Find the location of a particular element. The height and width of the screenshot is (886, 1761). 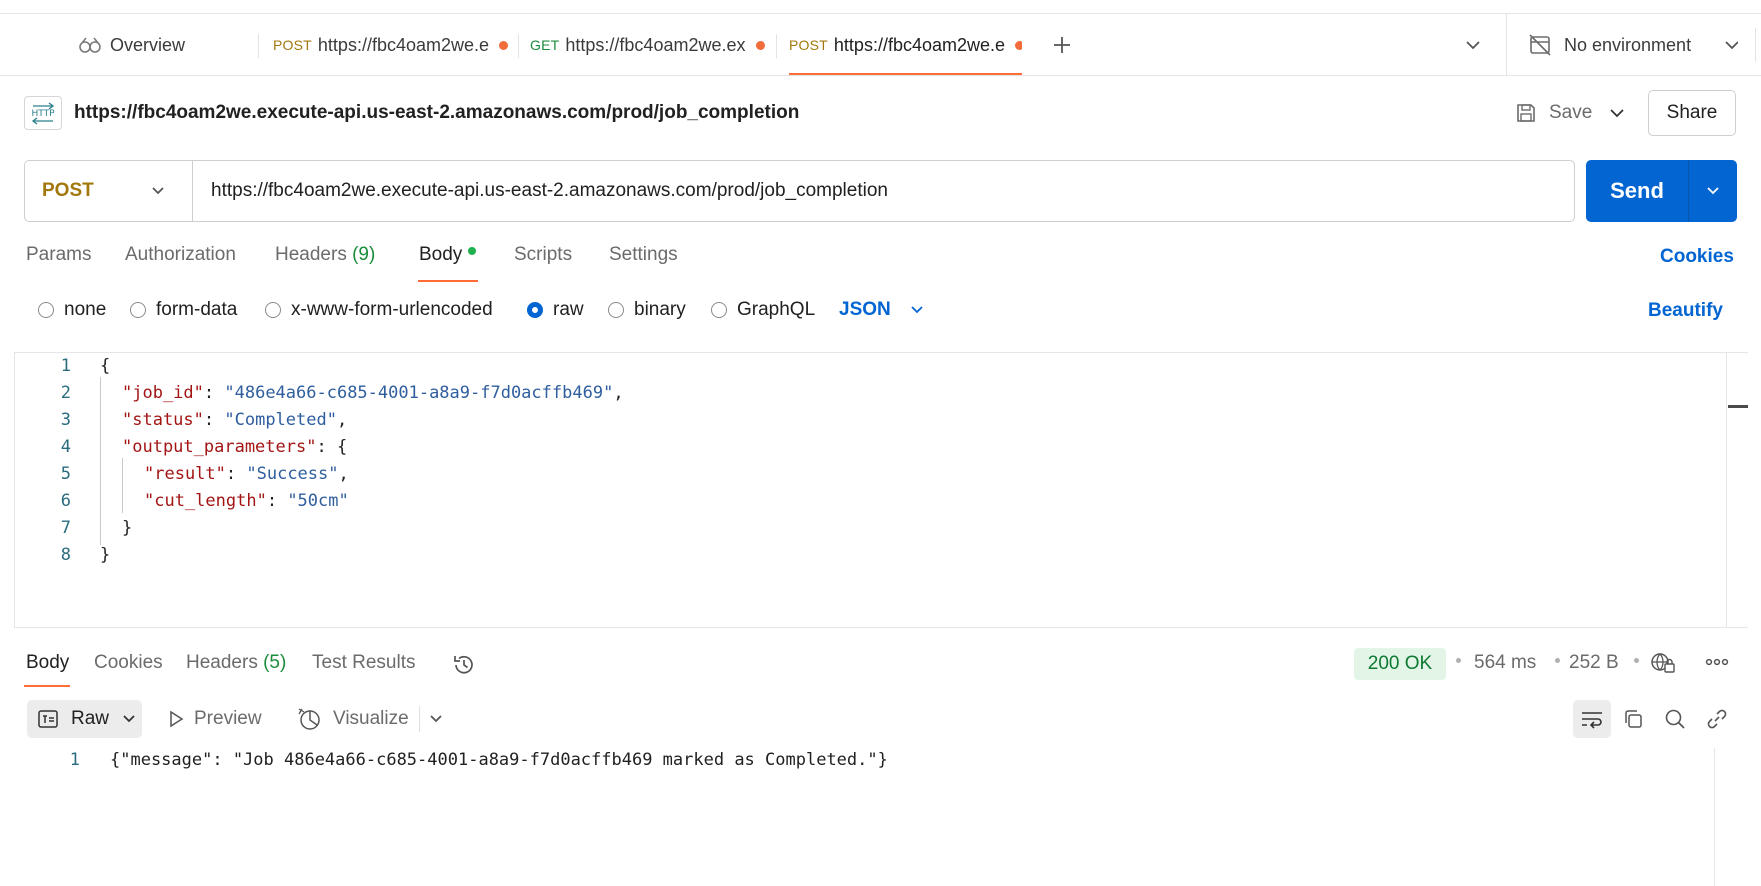

visualize-icon is located at coordinates (310, 719).